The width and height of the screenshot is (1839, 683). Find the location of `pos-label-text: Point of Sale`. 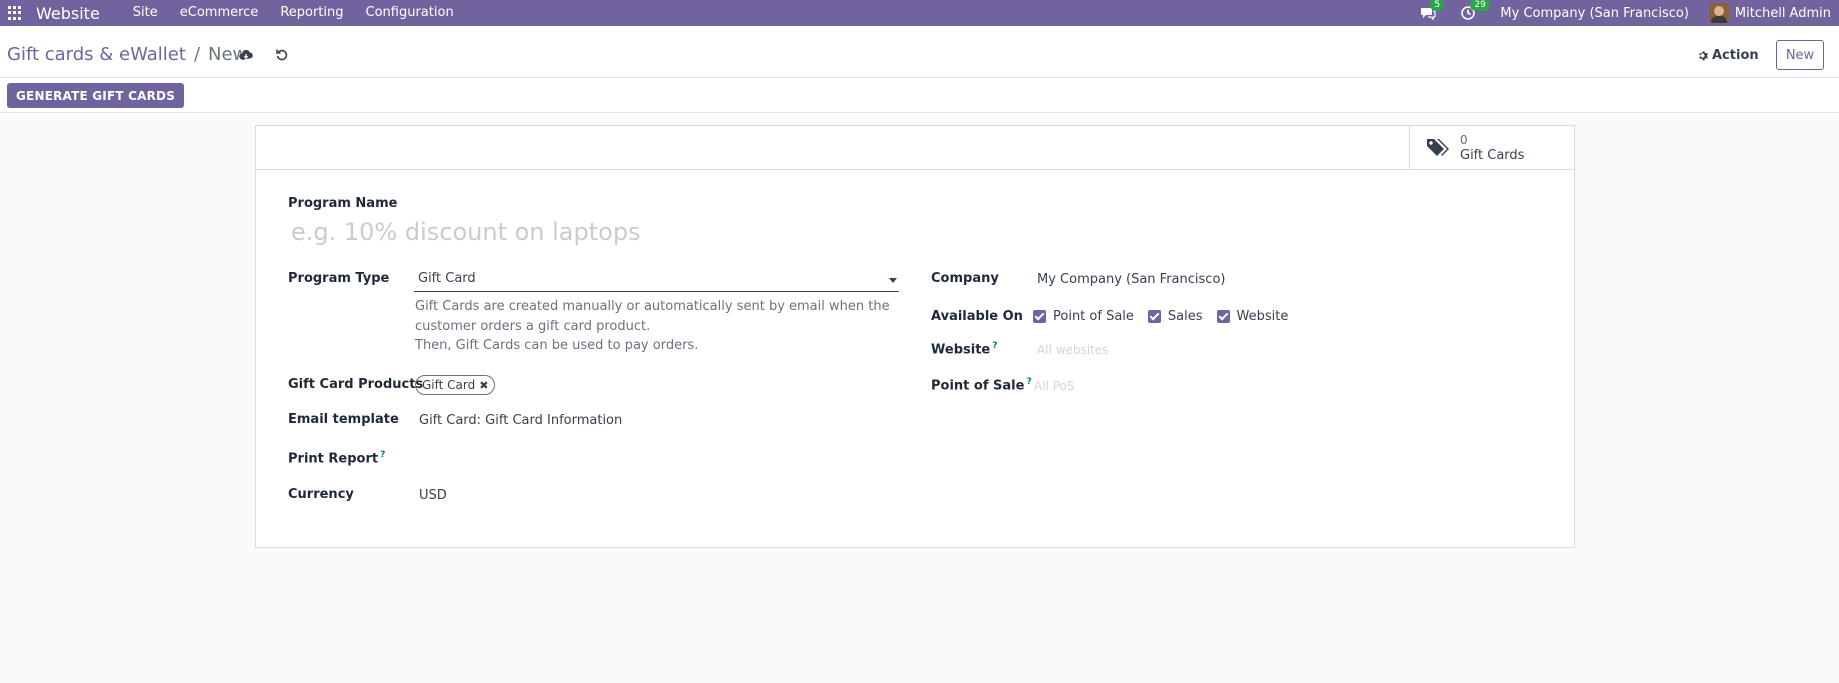

pos-label-text: Point of Sale is located at coordinates (978, 386).